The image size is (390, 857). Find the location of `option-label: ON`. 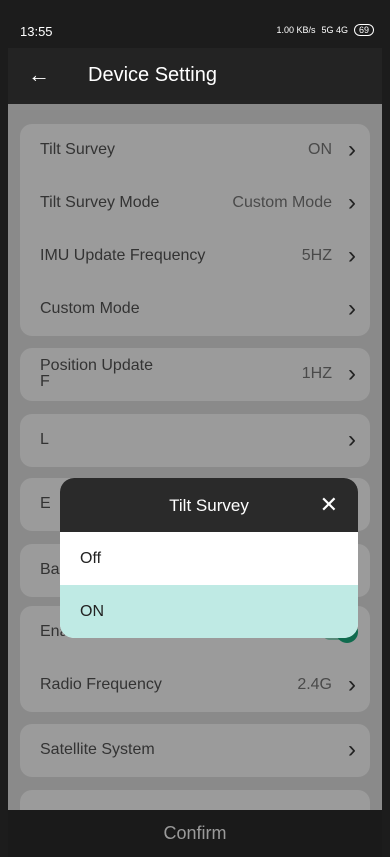

option-label: ON is located at coordinates (92, 611).